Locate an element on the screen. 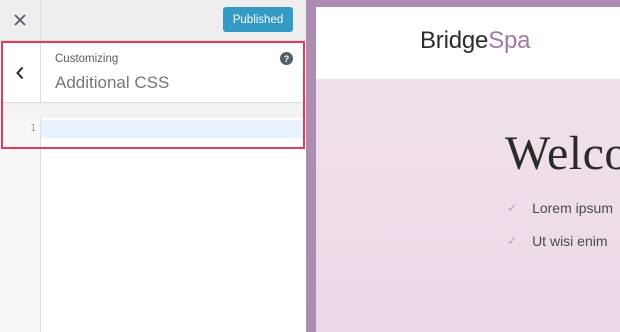  line-number: 1 is located at coordinates (33, 128).